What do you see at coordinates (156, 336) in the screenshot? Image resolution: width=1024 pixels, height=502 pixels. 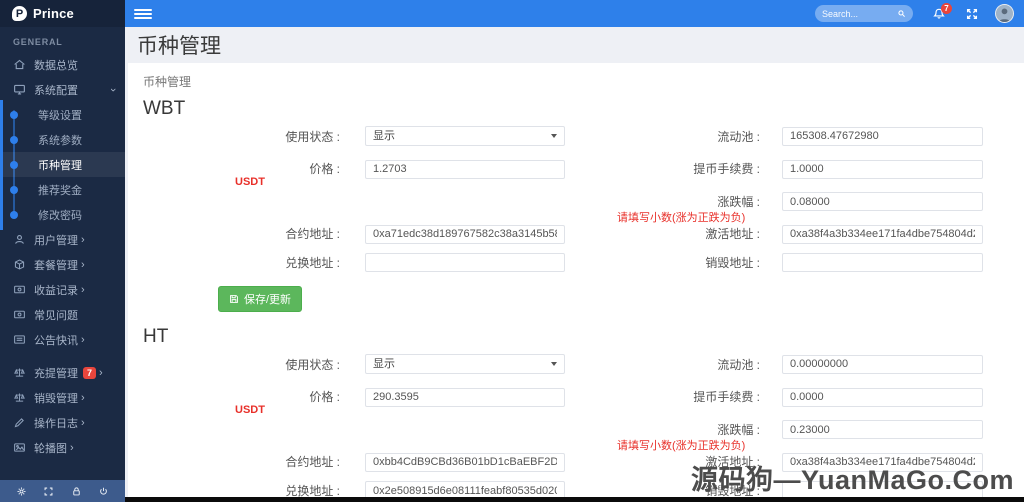 I see `coin-name: HT` at bounding box center [156, 336].